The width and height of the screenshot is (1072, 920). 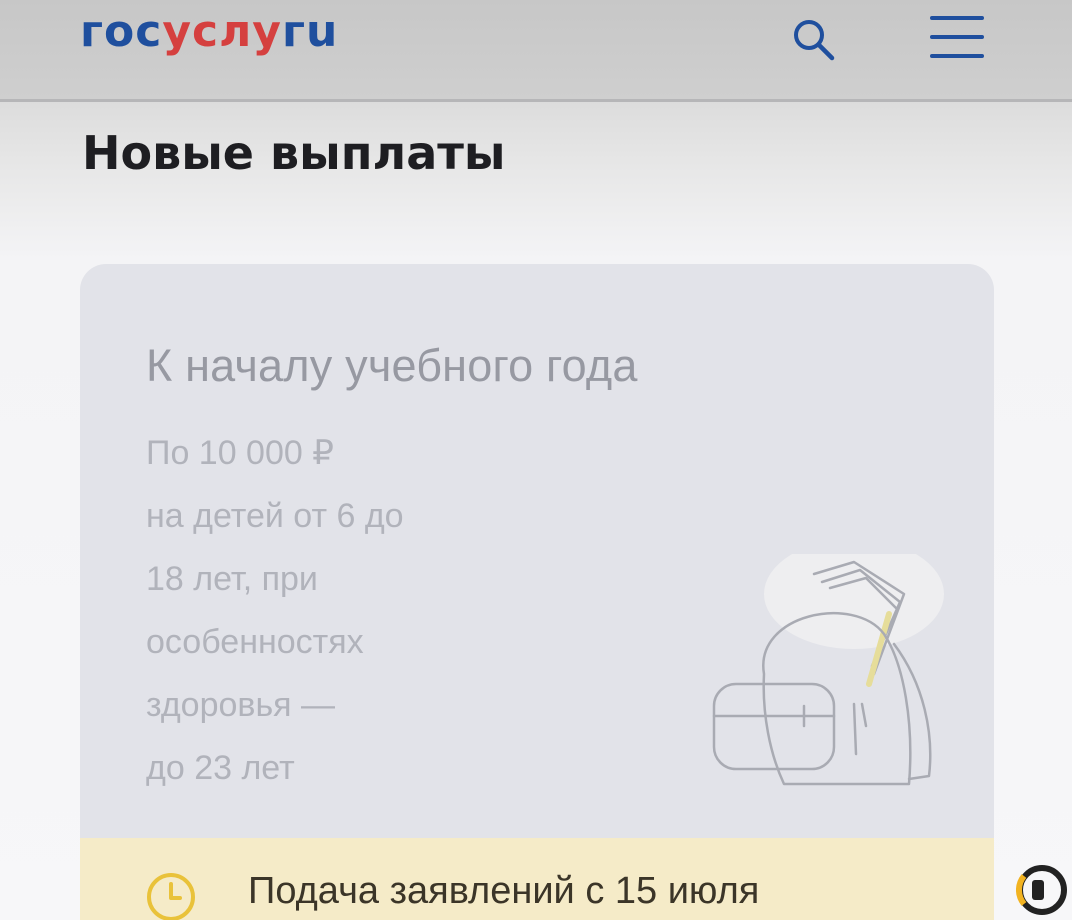 What do you see at coordinates (310, 31) in the screenshot?
I see `logo-part-blue-end: гu` at bounding box center [310, 31].